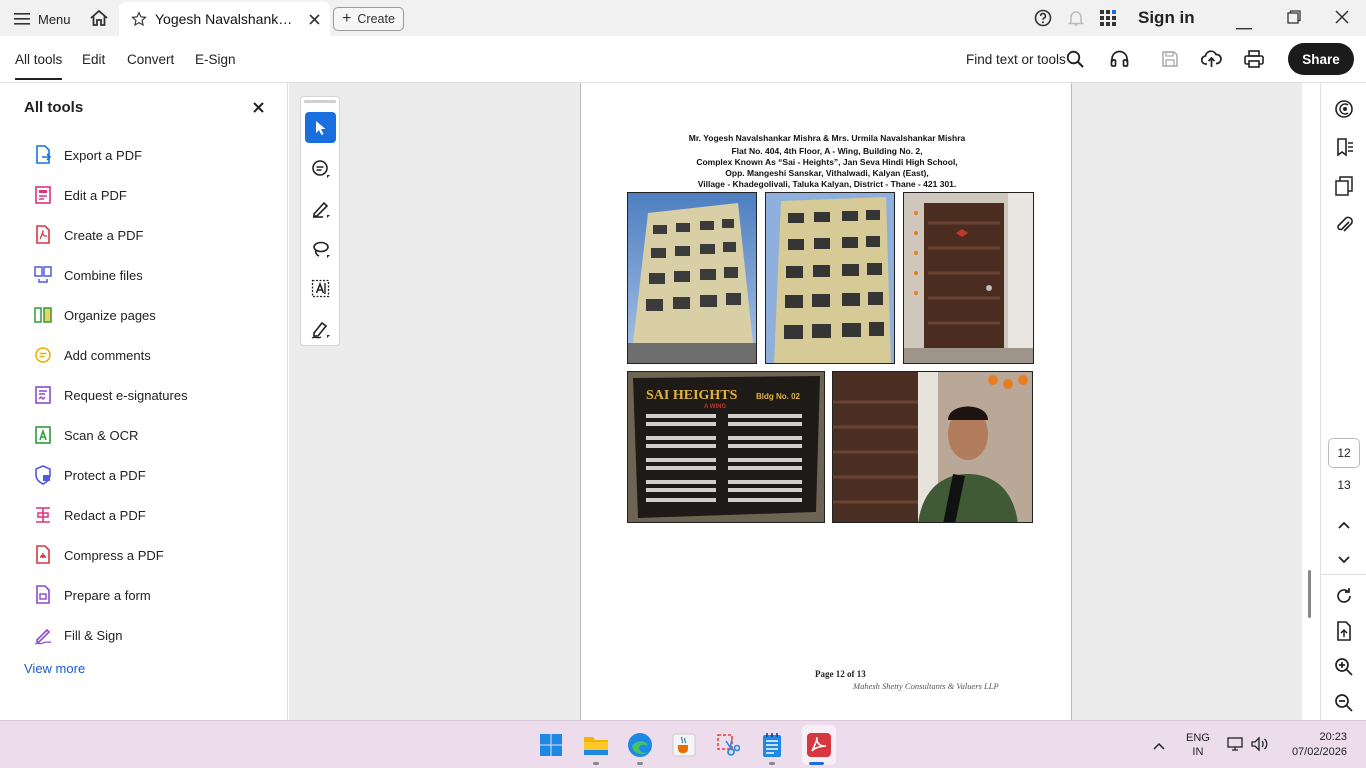 Image resolution: width=1366 pixels, height=768 pixels. I want to click on read-aloud-button, so click(1119, 61).